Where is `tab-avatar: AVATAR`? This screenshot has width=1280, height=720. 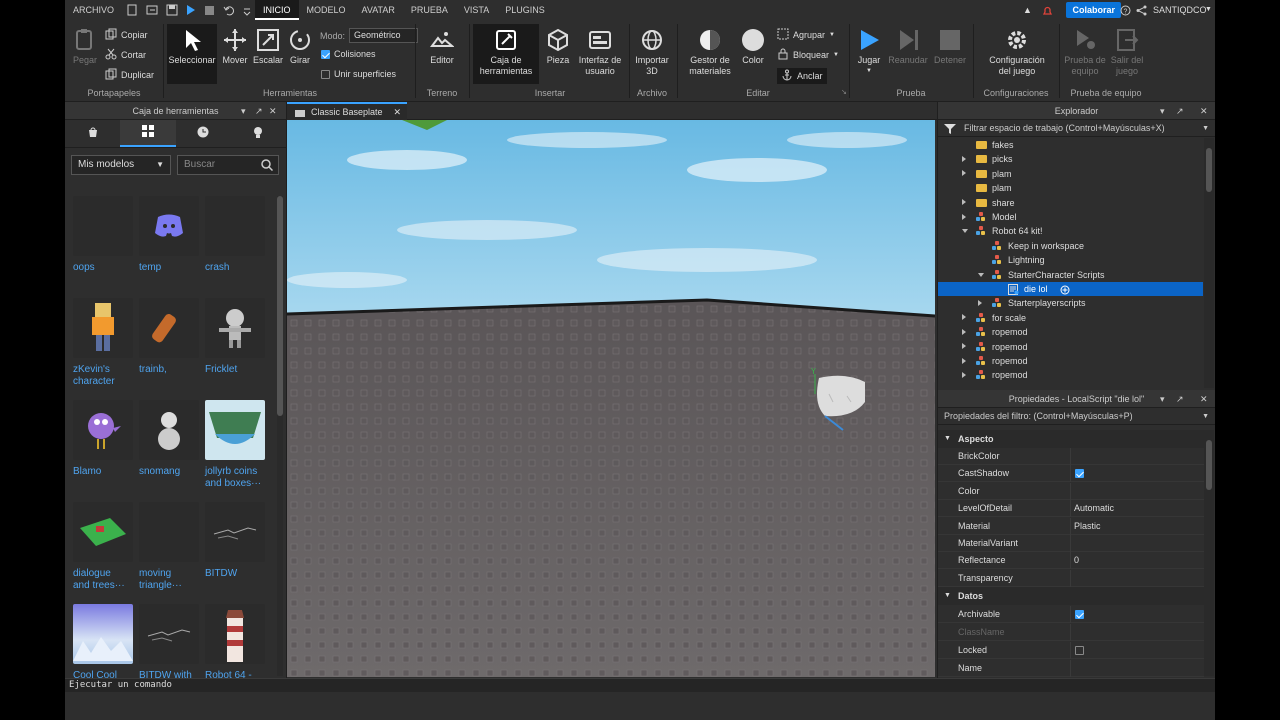 tab-avatar: AVATAR is located at coordinates (378, 10).